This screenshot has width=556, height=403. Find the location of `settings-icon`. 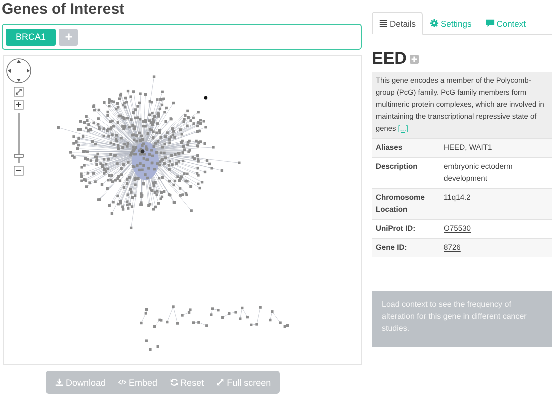

settings-icon is located at coordinates (434, 23).